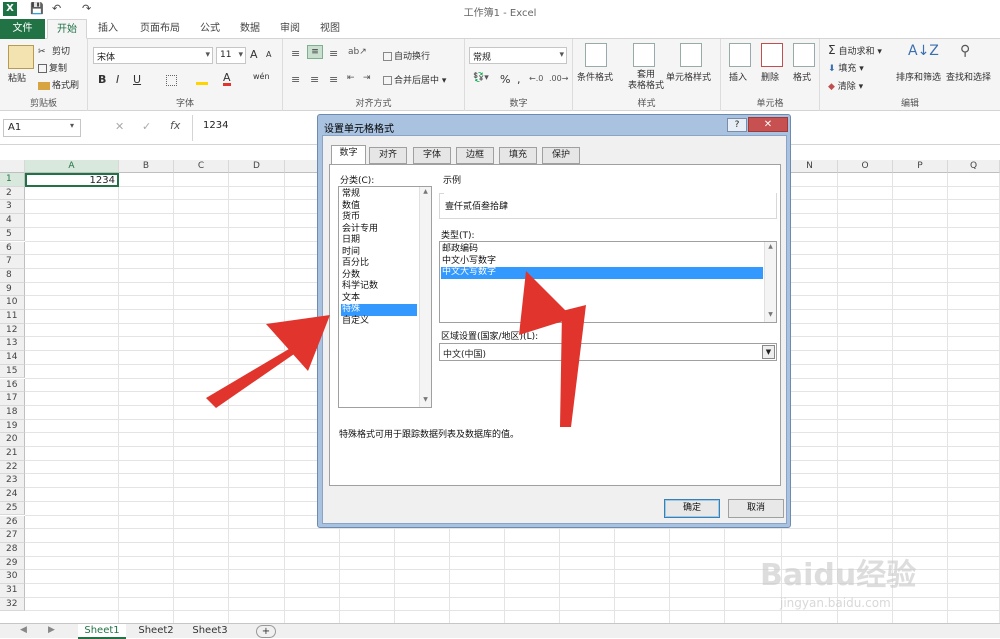 The width and height of the screenshot is (1000, 639). I want to click on arrow-to-chinese-uppercase-icon, so click(552, 349).